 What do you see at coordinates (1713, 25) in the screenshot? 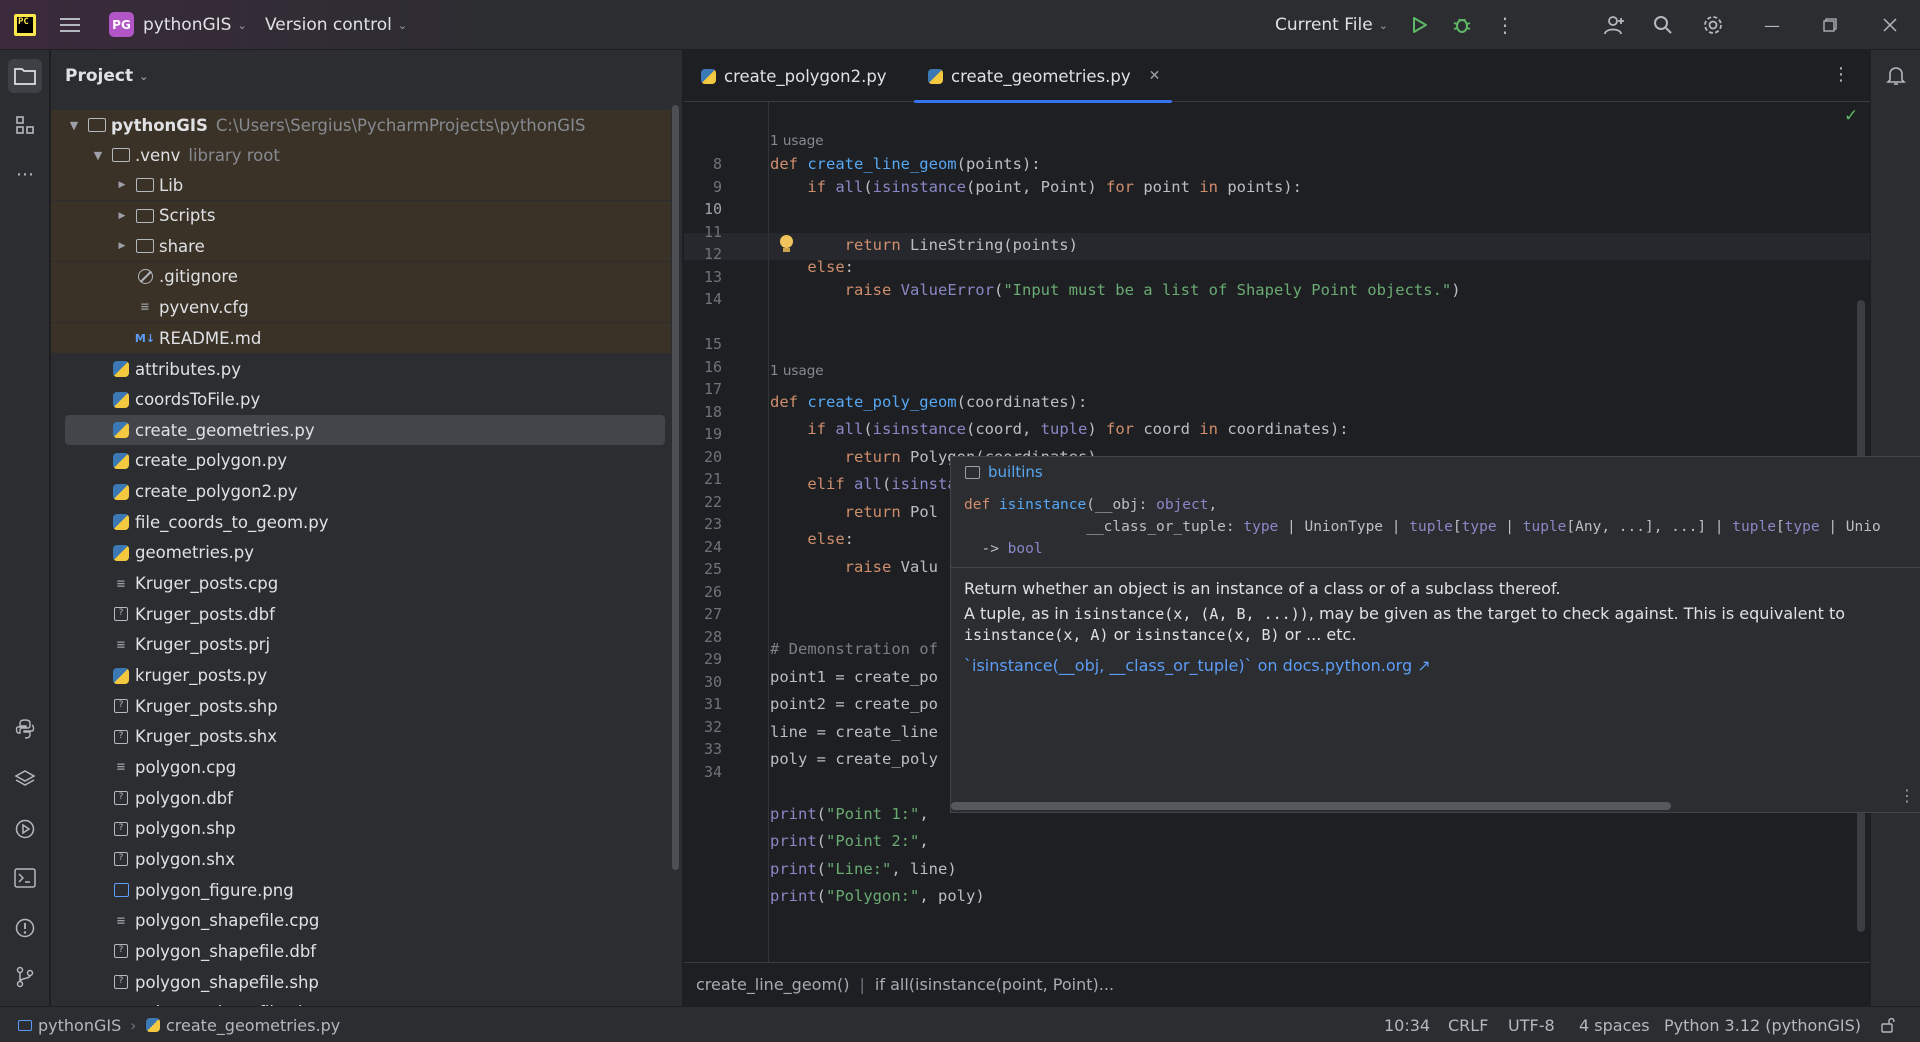
I see `gear-icon` at bounding box center [1713, 25].